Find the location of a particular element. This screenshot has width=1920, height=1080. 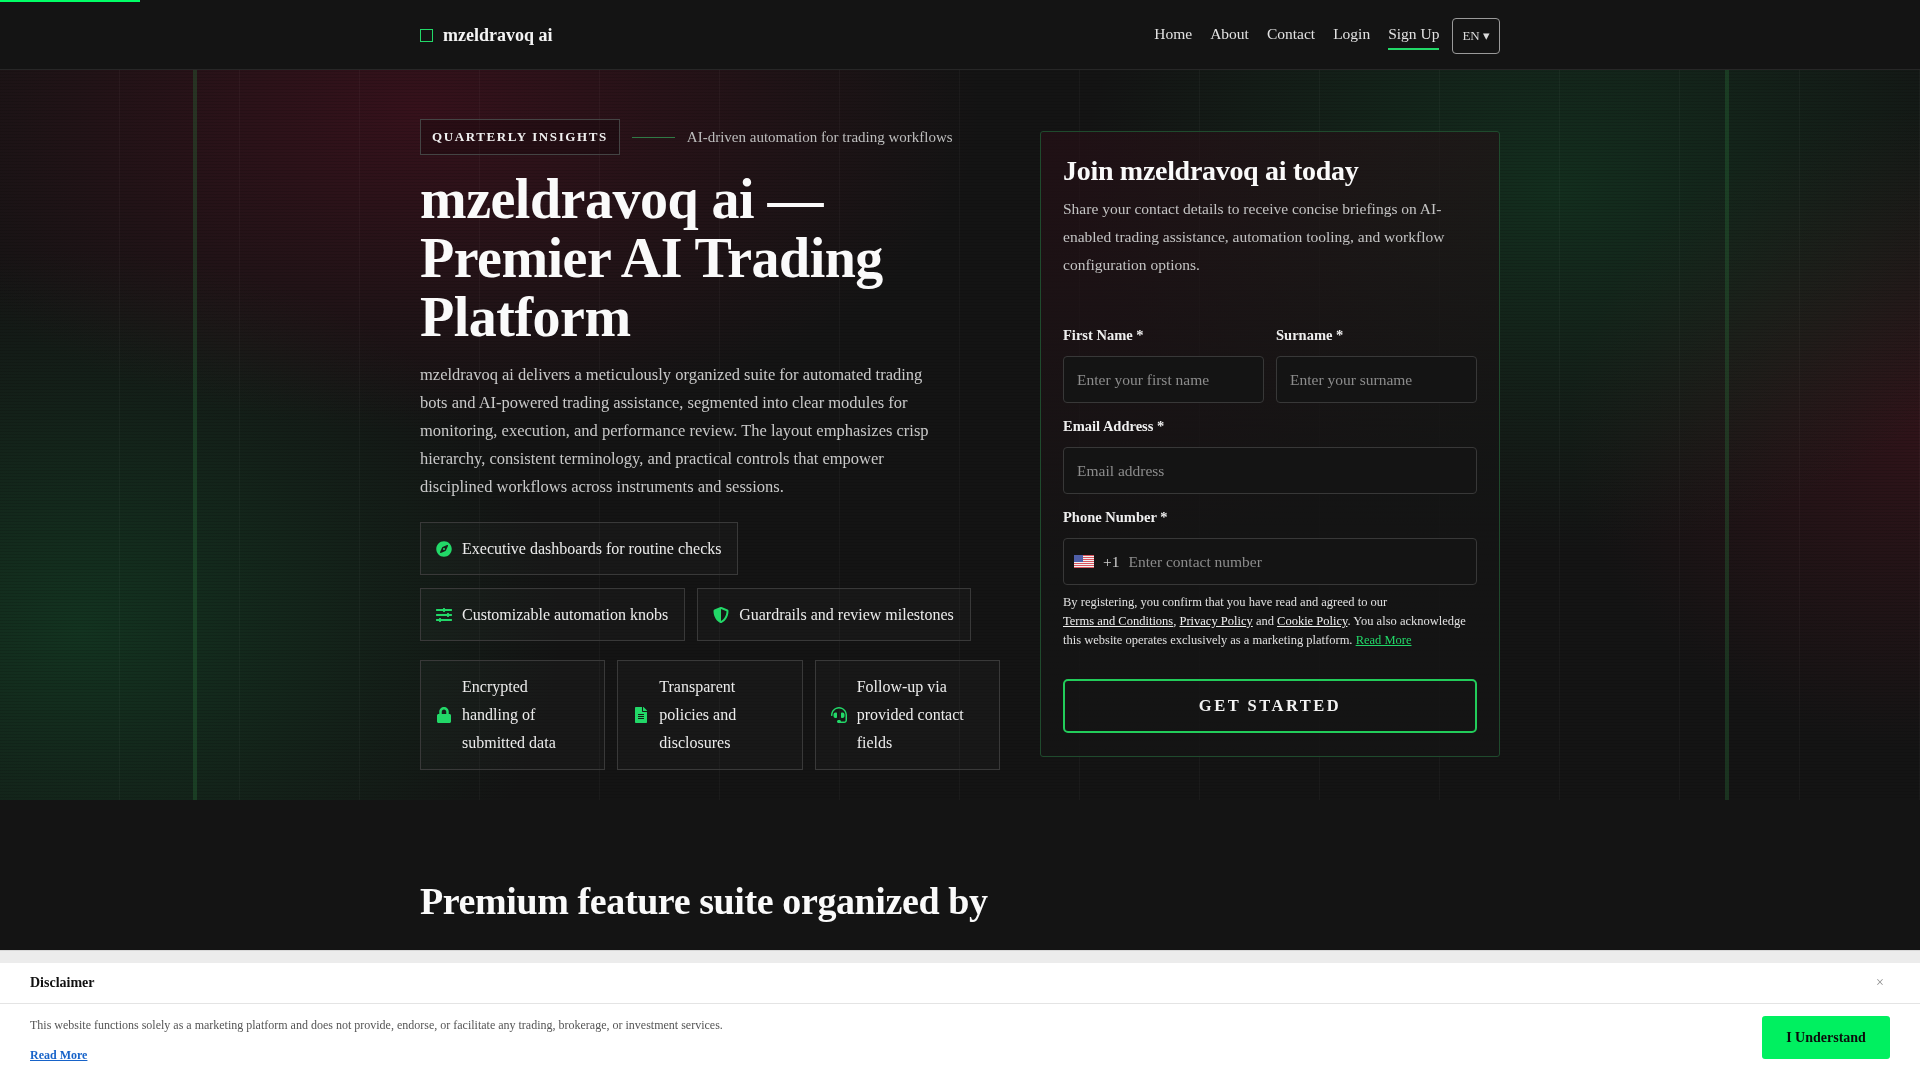

feature-pill-text: Guardrails and review milestones is located at coordinates (846, 614).